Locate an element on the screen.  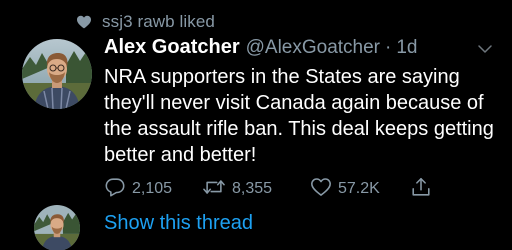
share-icon is located at coordinates (421, 189).